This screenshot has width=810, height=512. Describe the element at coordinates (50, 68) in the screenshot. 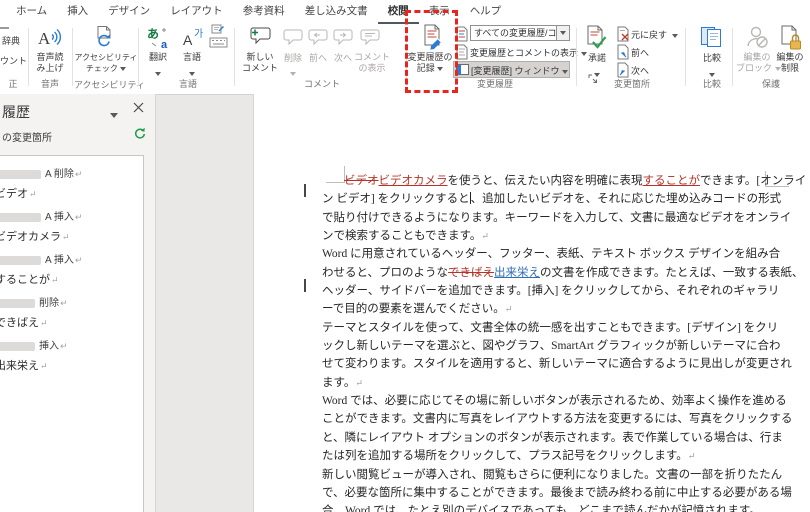

I see `read-aloud-button-line2: み上げ` at that location.